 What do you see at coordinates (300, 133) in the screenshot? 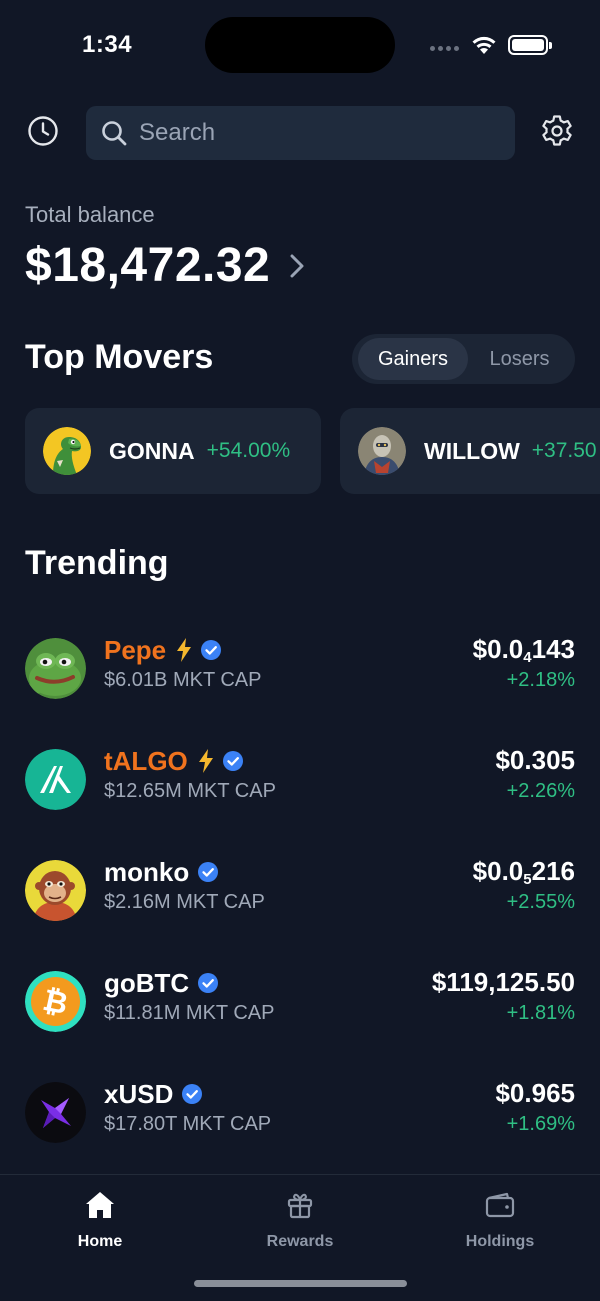
I see `search-input: Search` at bounding box center [300, 133].